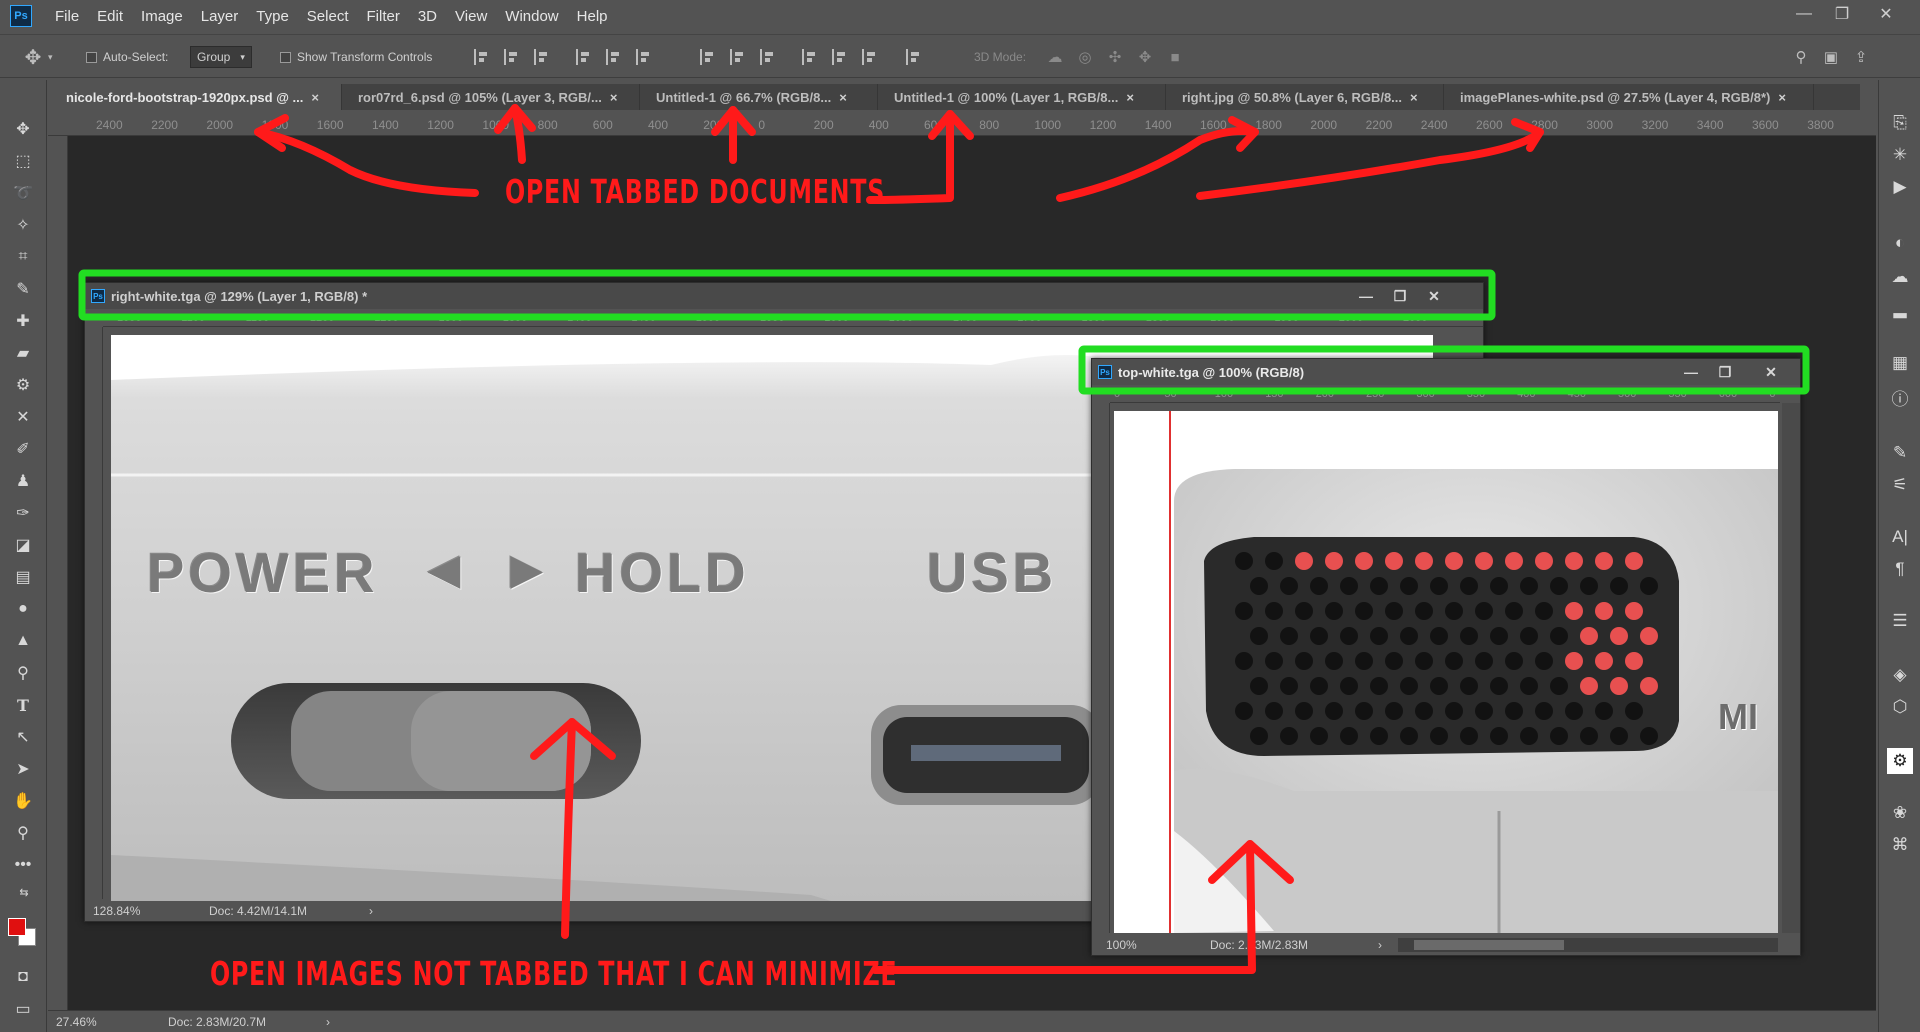 Image resolution: width=1920 pixels, height=1032 pixels. What do you see at coordinates (17, 927) in the screenshot?
I see `foreground-color-swatch` at bounding box center [17, 927].